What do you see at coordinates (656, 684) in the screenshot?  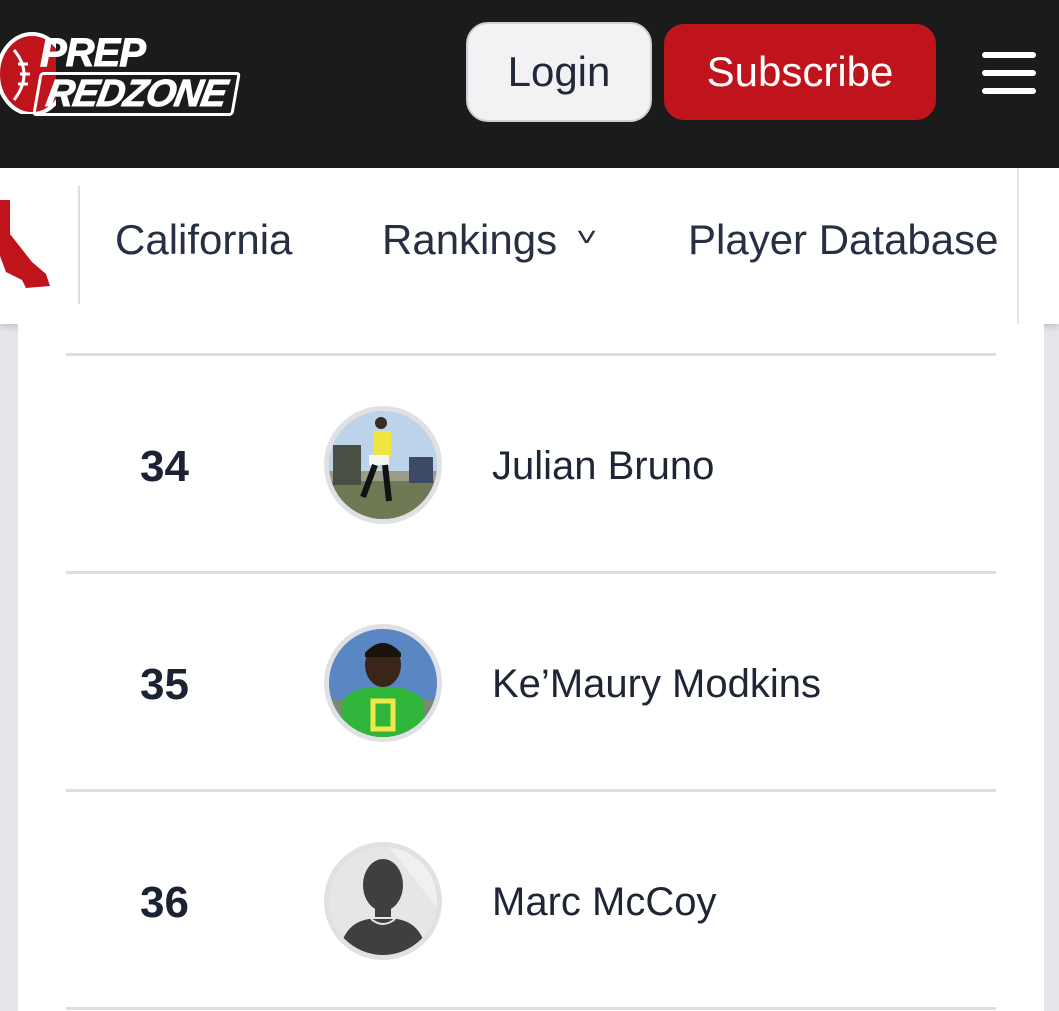 I see `player-name: Ke’Maury Modkins` at bounding box center [656, 684].